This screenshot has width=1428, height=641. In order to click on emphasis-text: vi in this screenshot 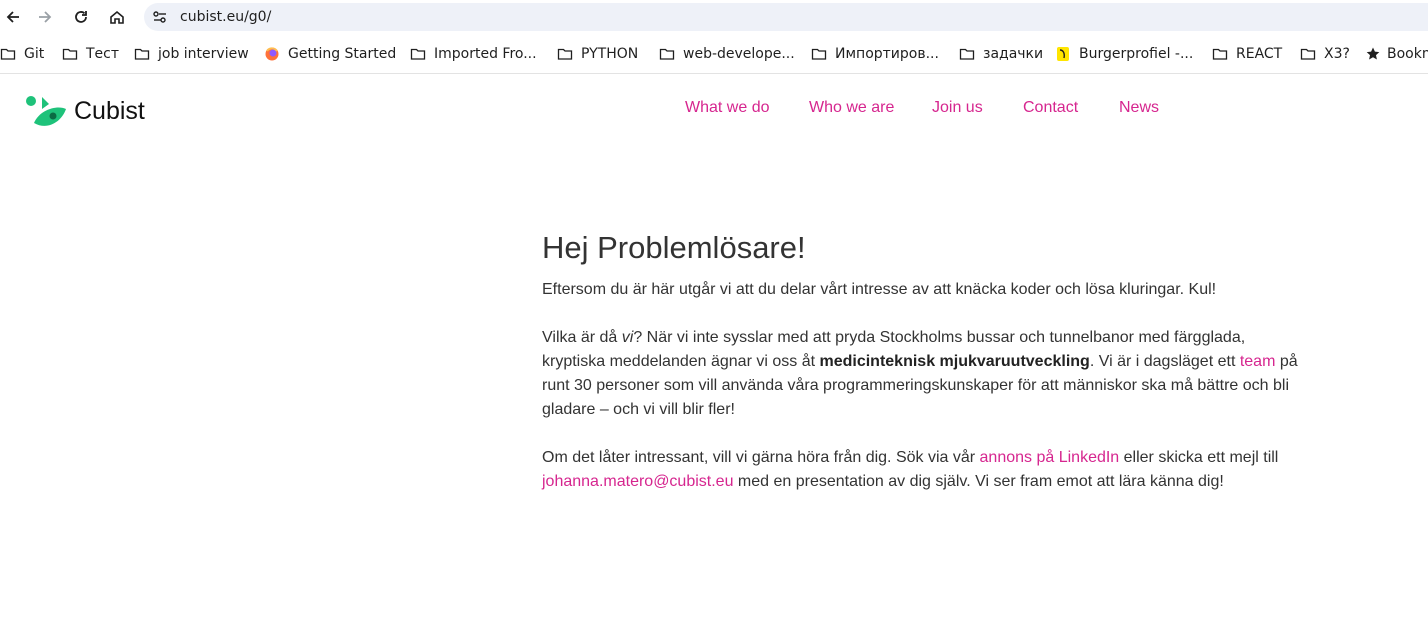, I will do `click(627, 337)`.